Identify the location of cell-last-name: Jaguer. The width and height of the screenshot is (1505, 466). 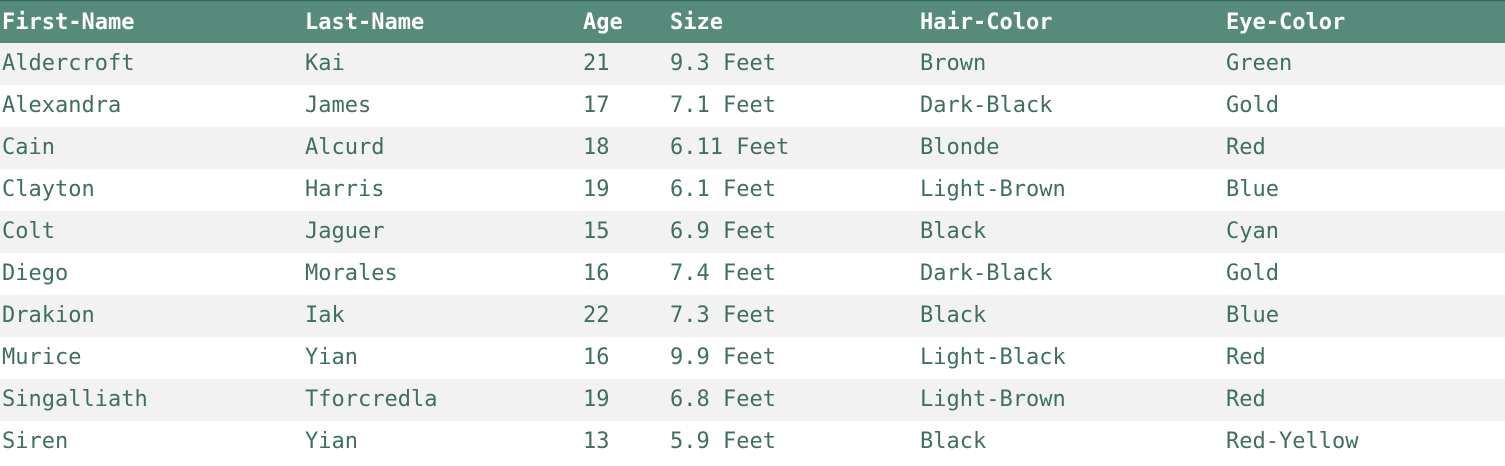
(345, 231).